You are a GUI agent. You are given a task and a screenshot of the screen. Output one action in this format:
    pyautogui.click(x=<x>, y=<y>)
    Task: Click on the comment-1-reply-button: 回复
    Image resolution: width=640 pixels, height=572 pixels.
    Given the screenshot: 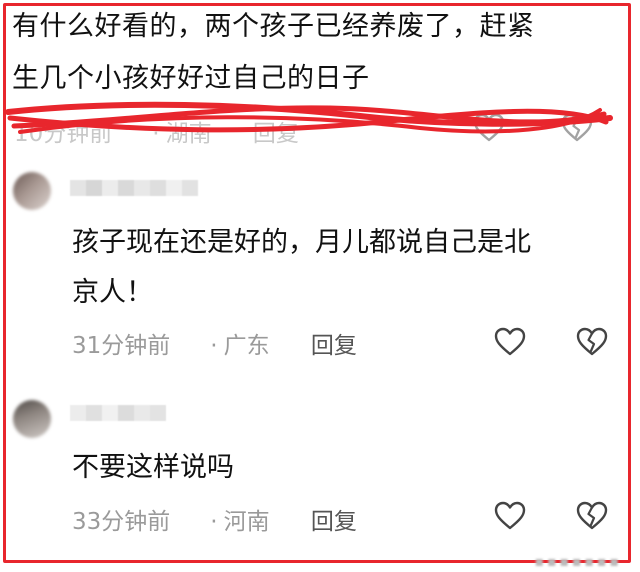 What is the action you would take?
    pyautogui.click(x=334, y=346)
    